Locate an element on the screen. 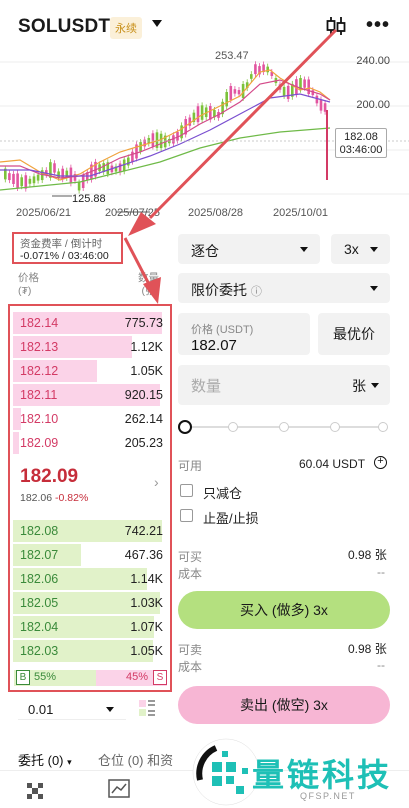  watermark-sub: QFSP.NET is located at coordinates (328, 796).